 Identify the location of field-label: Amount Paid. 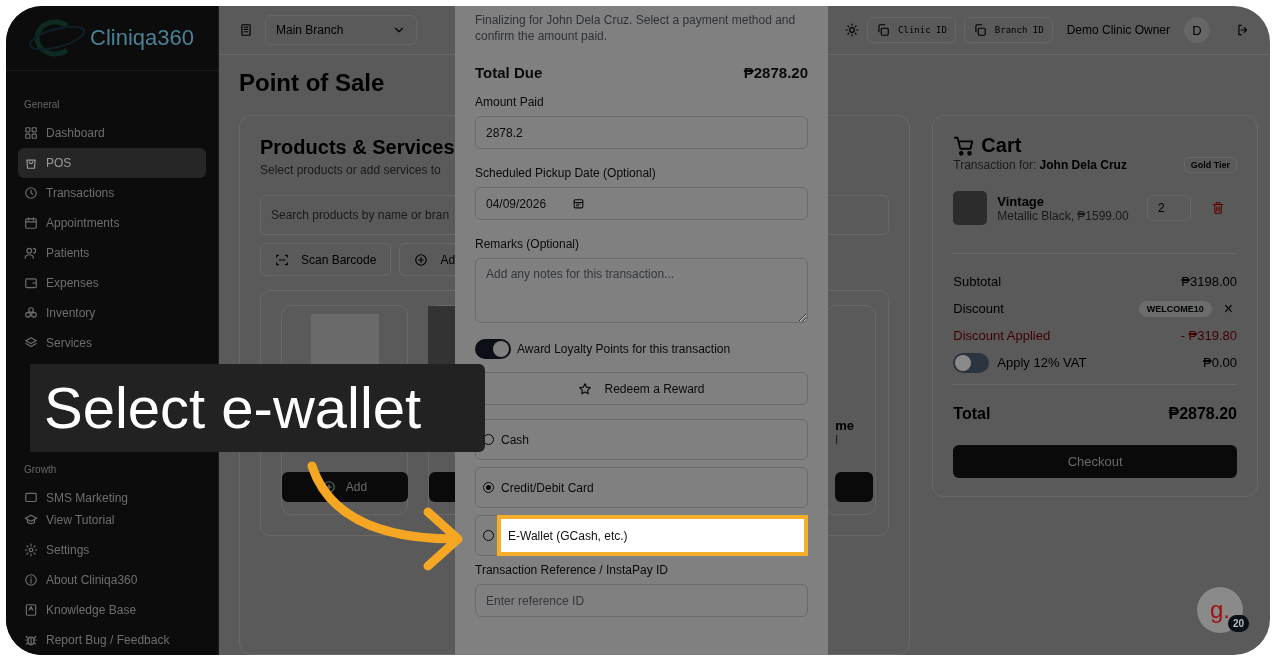
(509, 102).